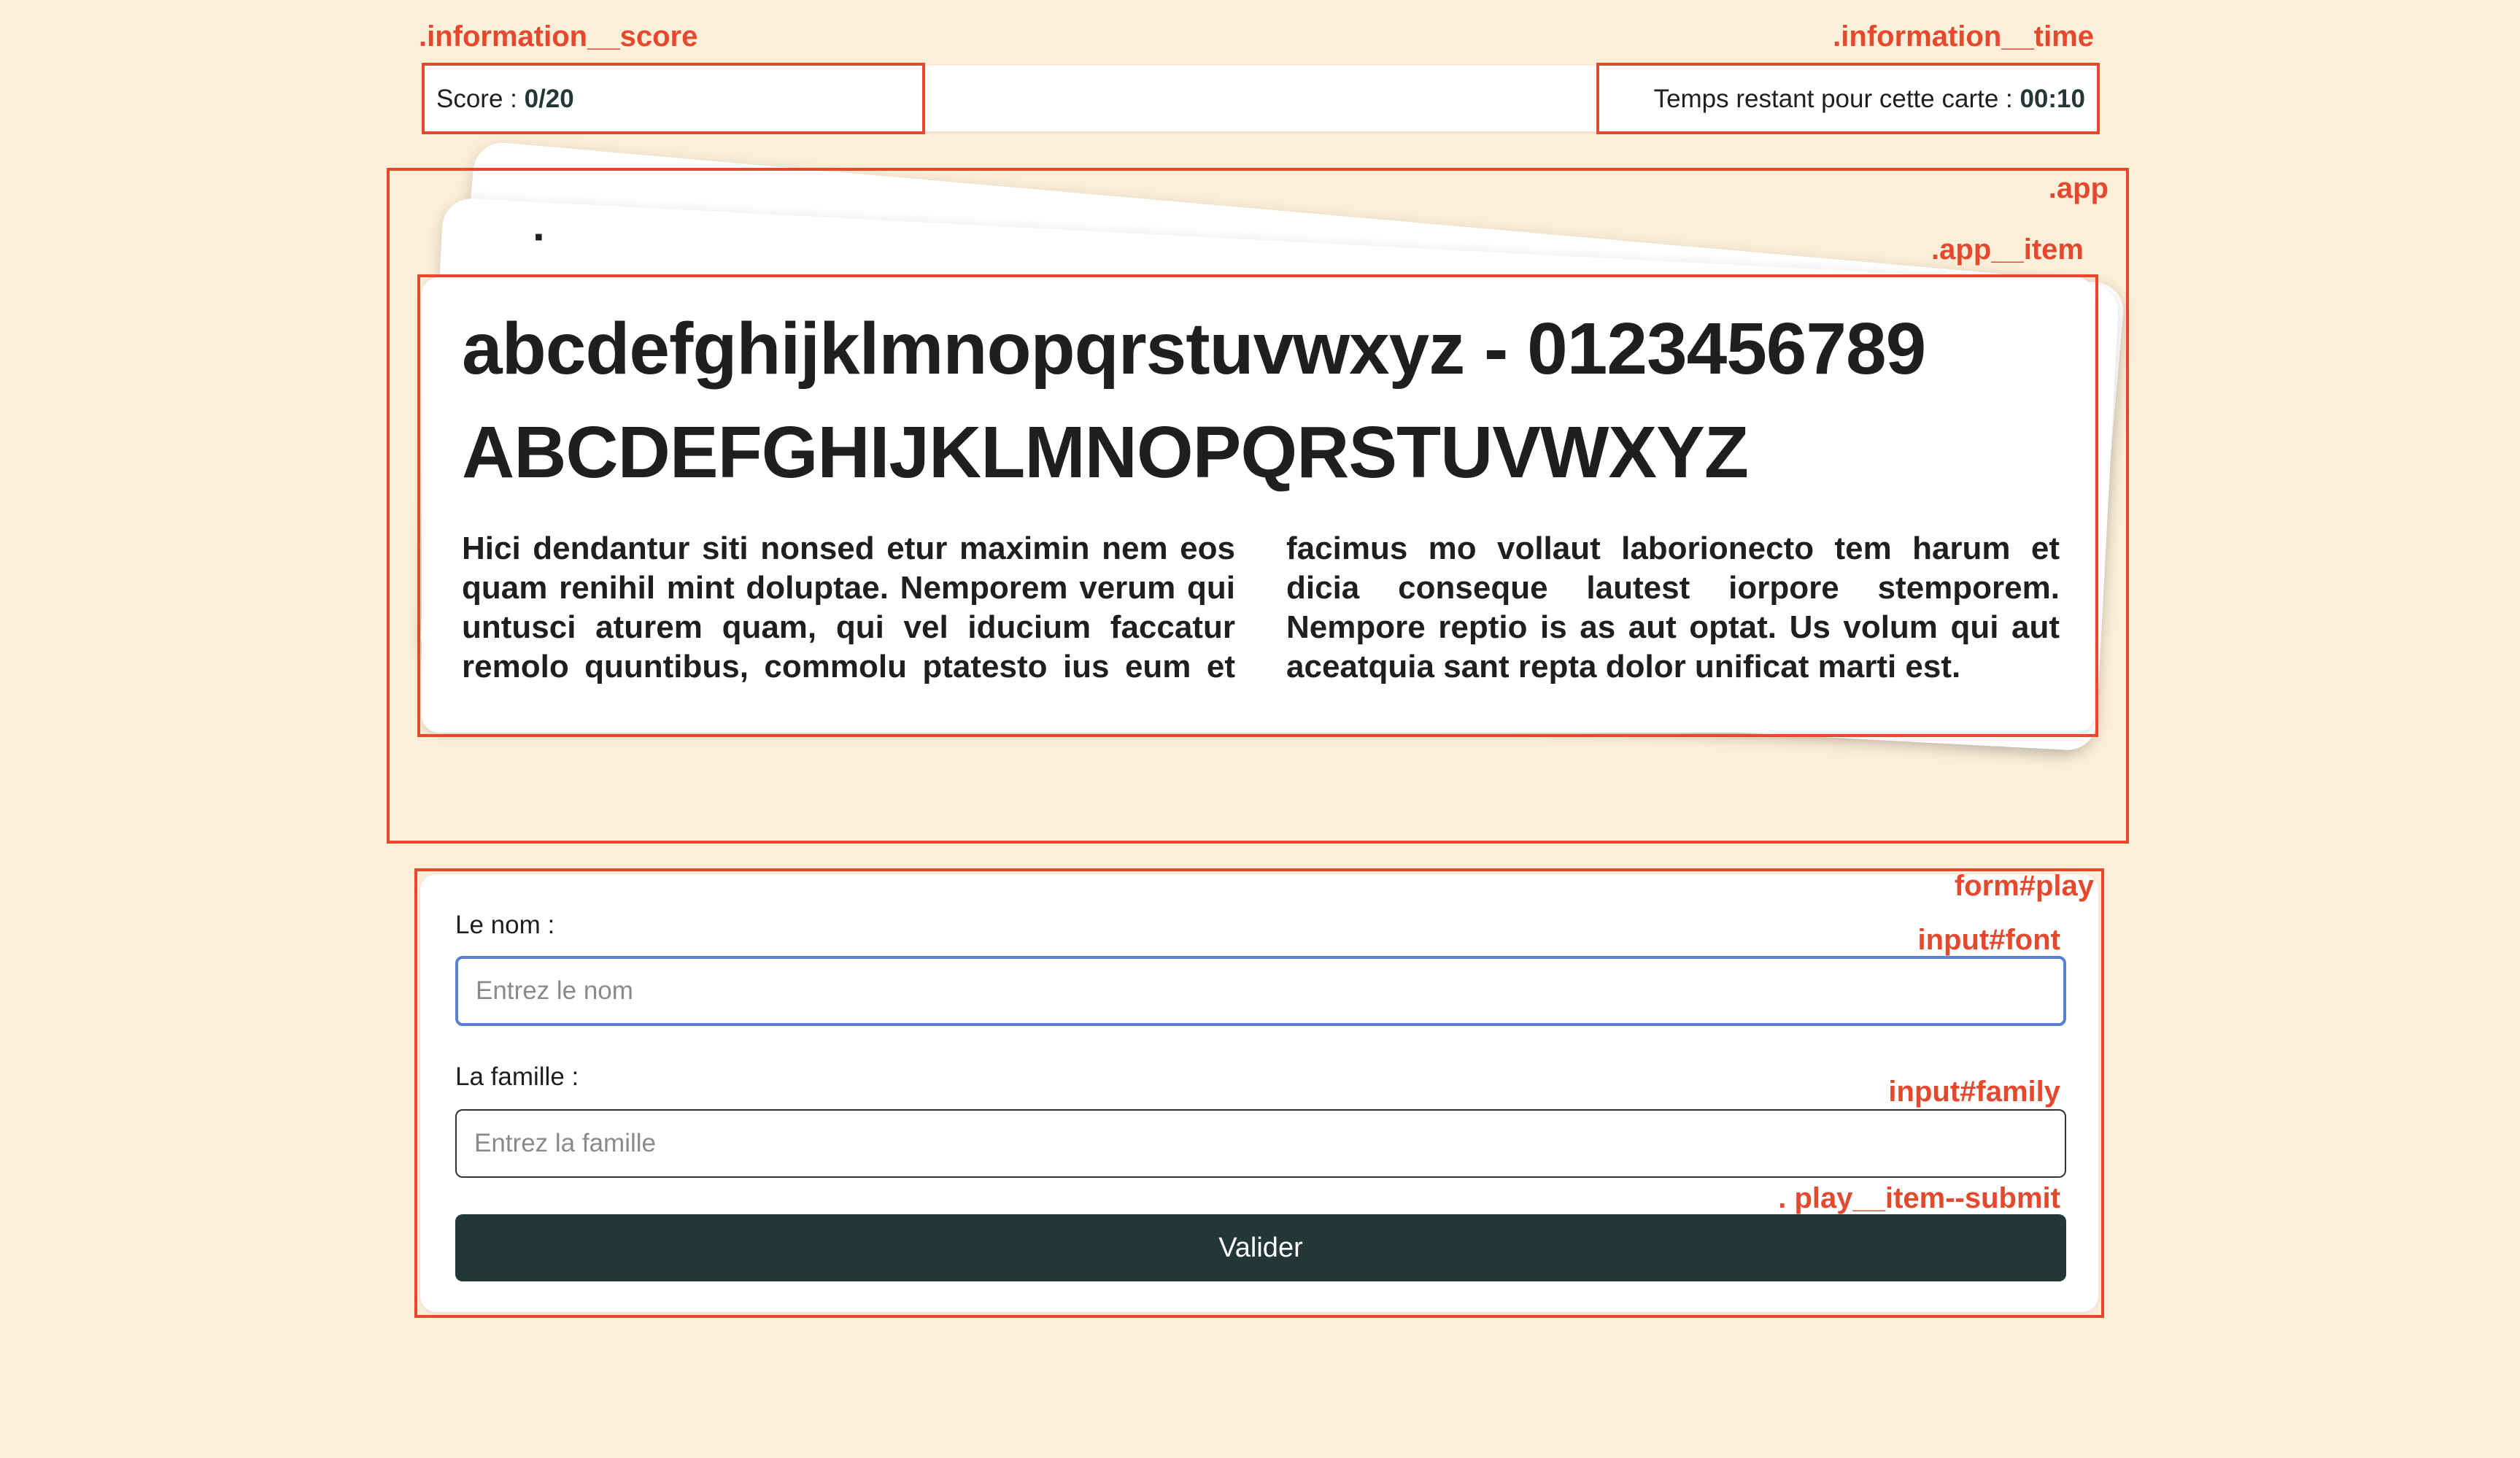 The height and width of the screenshot is (1458, 2520). Describe the element at coordinates (1919, 1198) in the screenshot. I see `annotation-play-item-submit: . play__item--submit` at that location.